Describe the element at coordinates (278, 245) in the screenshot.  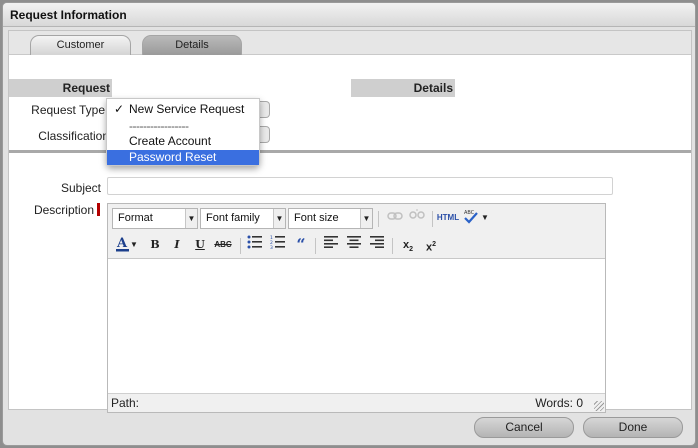
I see `numbered-list-icon: 123` at that location.